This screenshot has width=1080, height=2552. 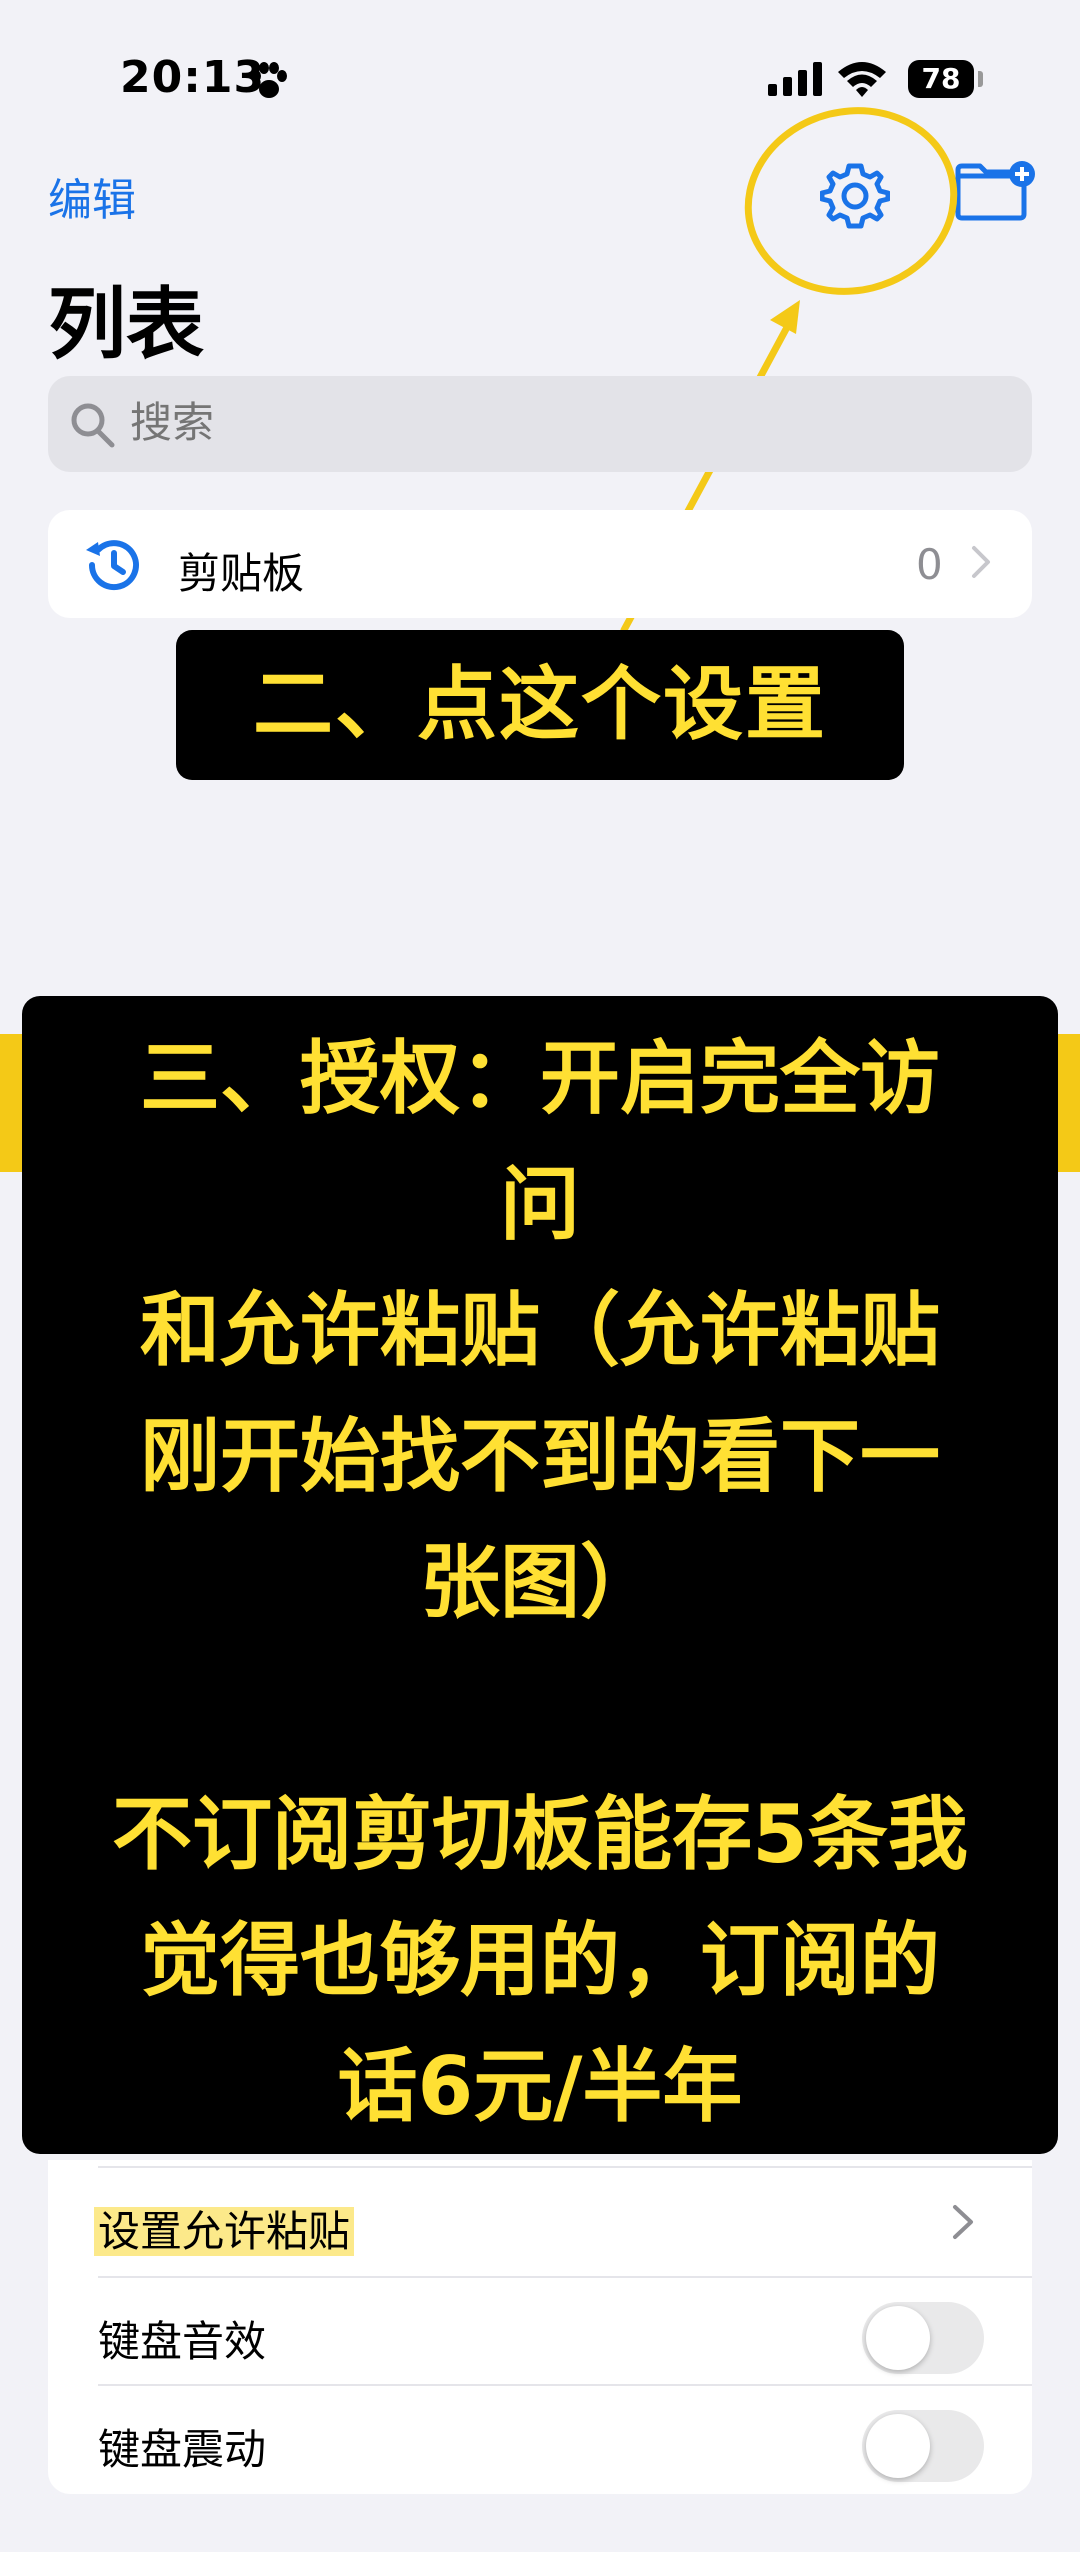 I want to click on annotation-line: 和允许粘贴（允许粘贴, so click(x=540, y=1330).